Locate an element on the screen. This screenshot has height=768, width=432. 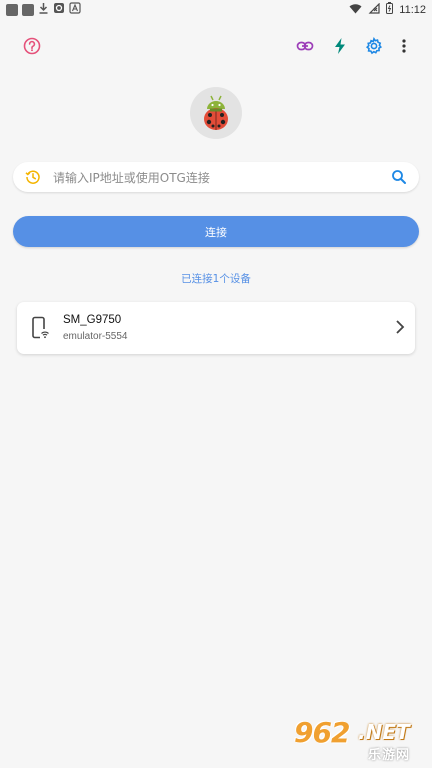
ip-search-field is located at coordinates (216, 178).